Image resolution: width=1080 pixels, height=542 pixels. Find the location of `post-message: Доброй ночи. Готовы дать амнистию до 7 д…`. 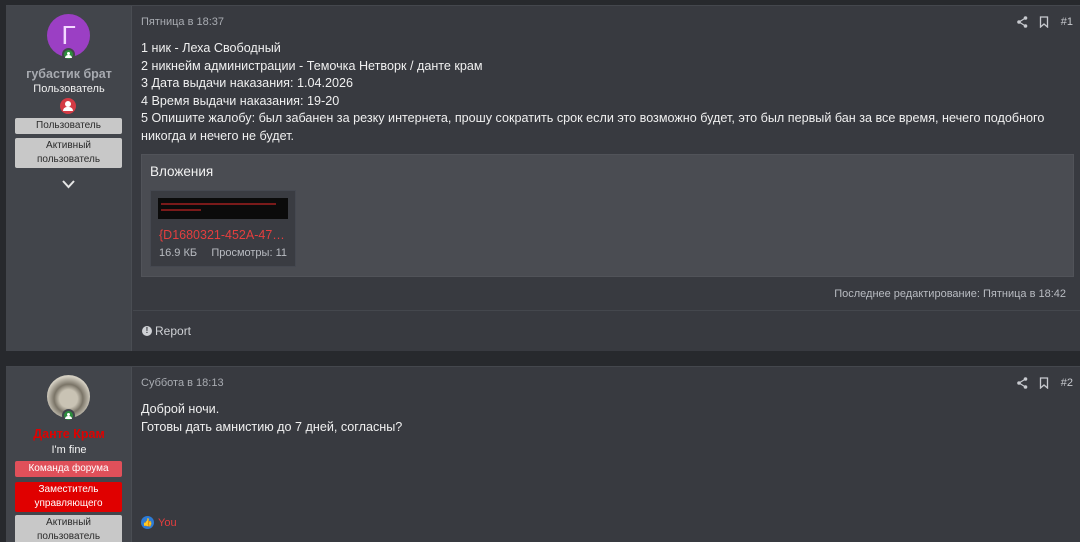

post-message: Доброй ночи. Готовы дать амнистию до 7 д… is located at coordinates (603, 418).